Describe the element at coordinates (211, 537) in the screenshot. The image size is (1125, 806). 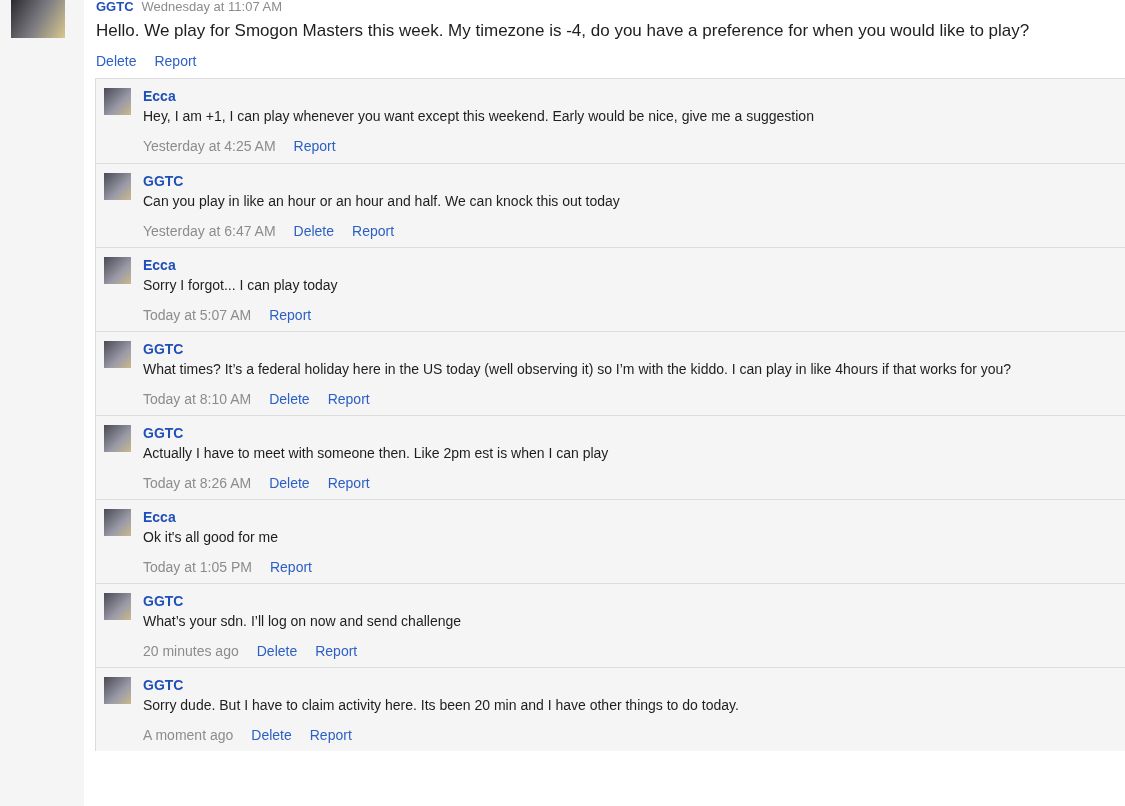
I see `reply-text: Ok it's all good for me` at that location.